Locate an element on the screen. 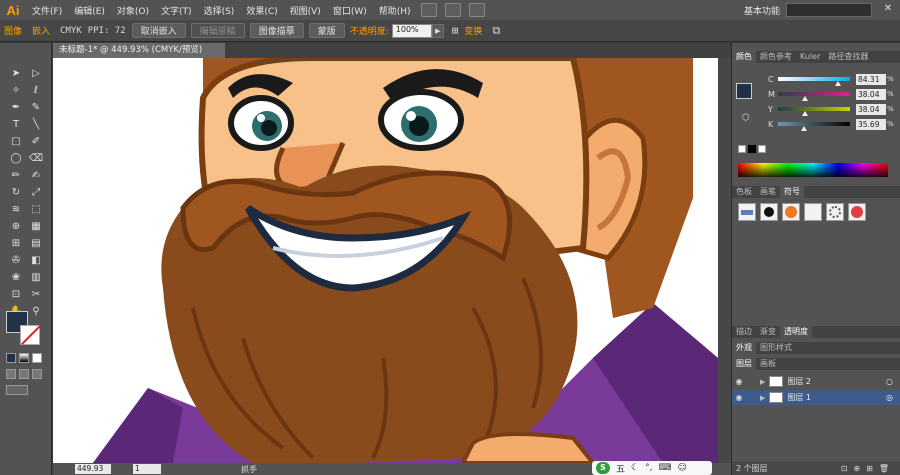  gradient-mode-icon is located at coordinates (24, 358).